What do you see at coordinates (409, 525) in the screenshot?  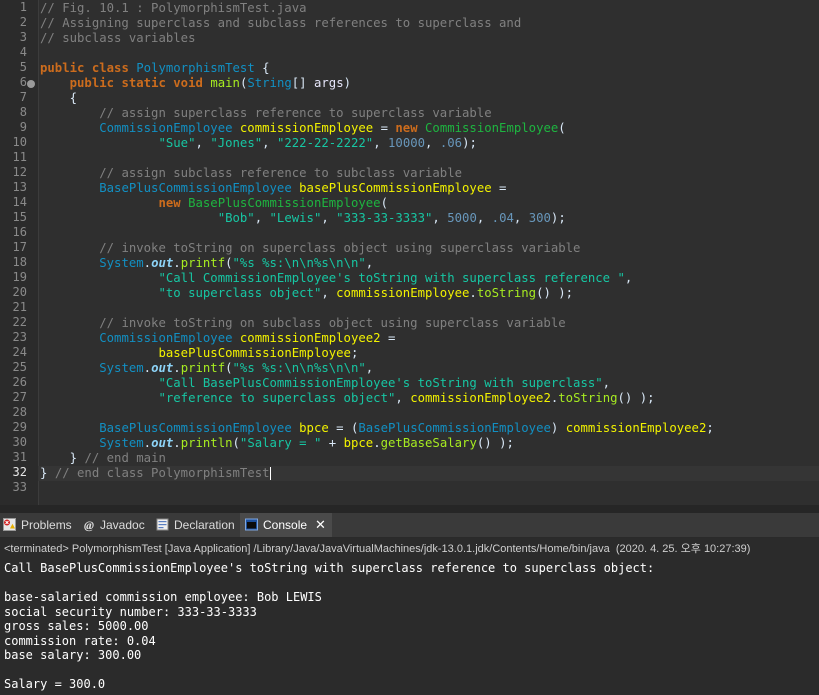 I see `bottom-panel-tabbar: Problems @ Javadoc Declaration Console ✕` at bounding box center [409, 525].